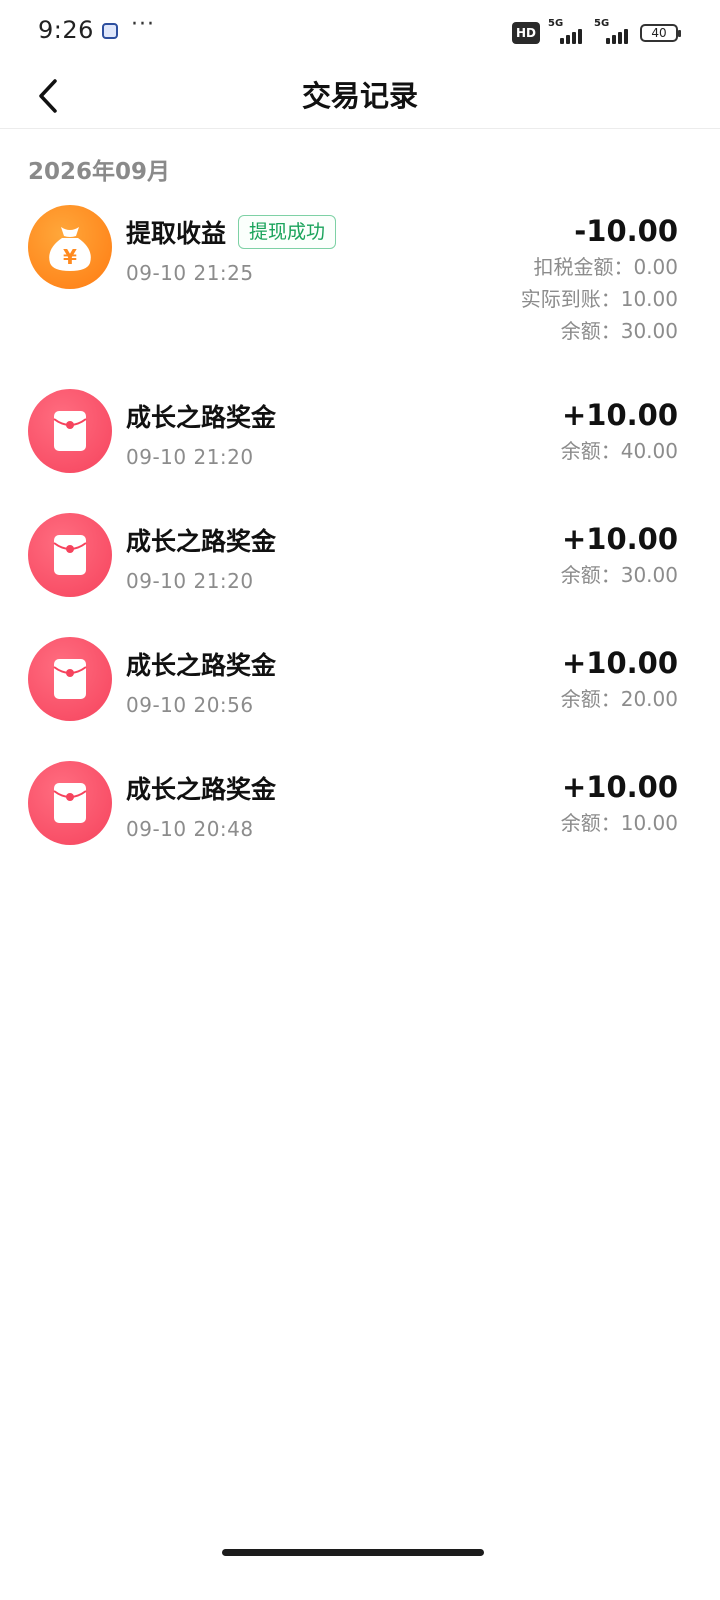 This screenshot has width=720, height=1600. Describe the element at coordinates (66, 30) in the screenshot. I see `status-time: 9:26` at that location.